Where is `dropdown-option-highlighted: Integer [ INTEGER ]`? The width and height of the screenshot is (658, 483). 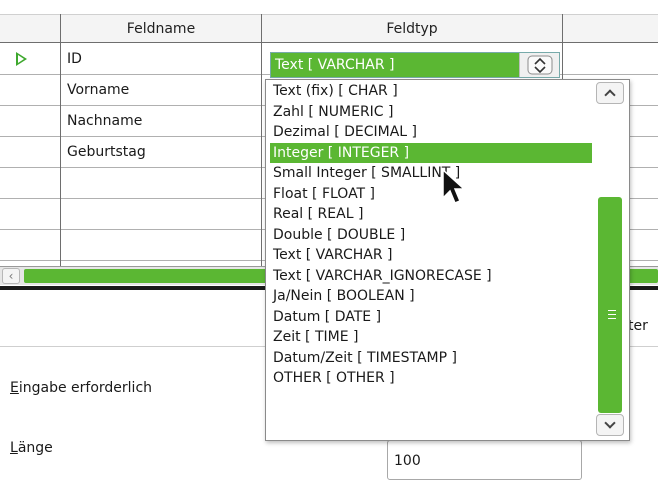 dropdown-option-highlighted: Integer [ INTEGER ] is located at coordinates (431, 152).